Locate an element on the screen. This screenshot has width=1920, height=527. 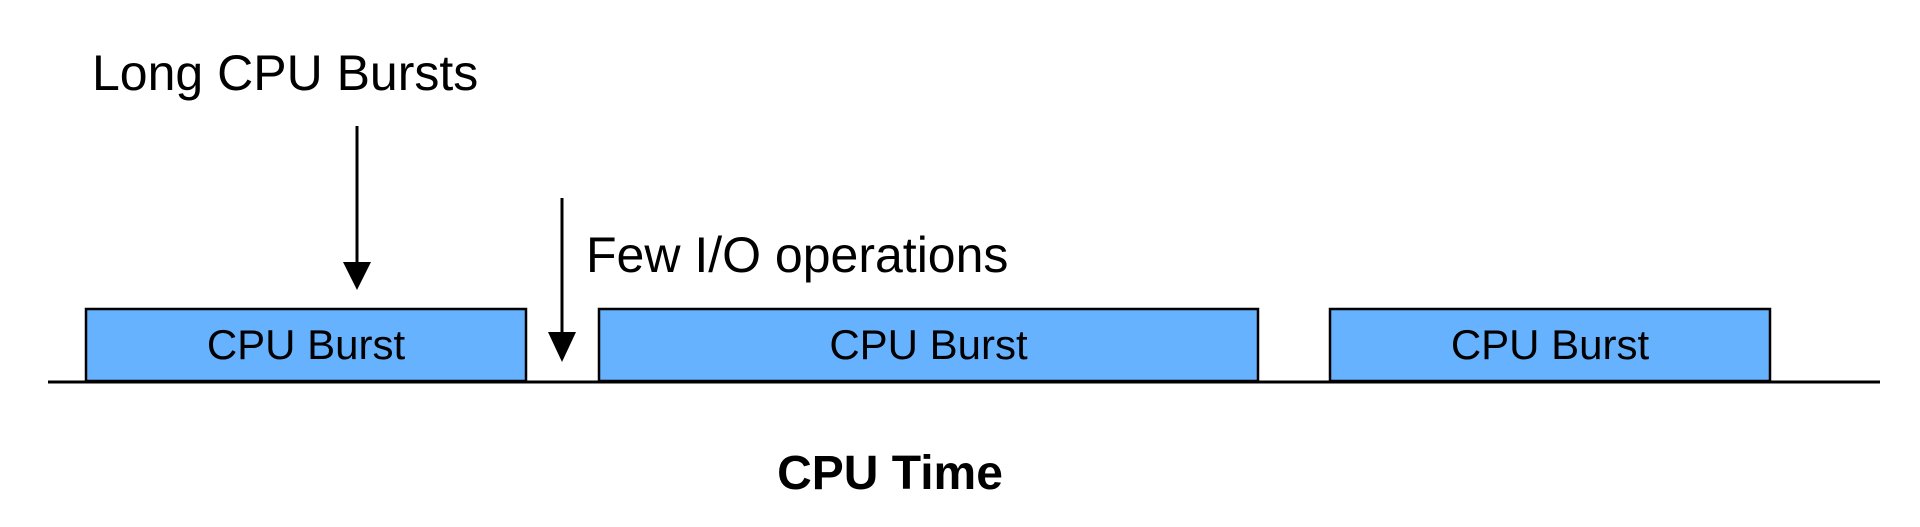
io-gap-arrow-head is located at coordinates (562, 347).